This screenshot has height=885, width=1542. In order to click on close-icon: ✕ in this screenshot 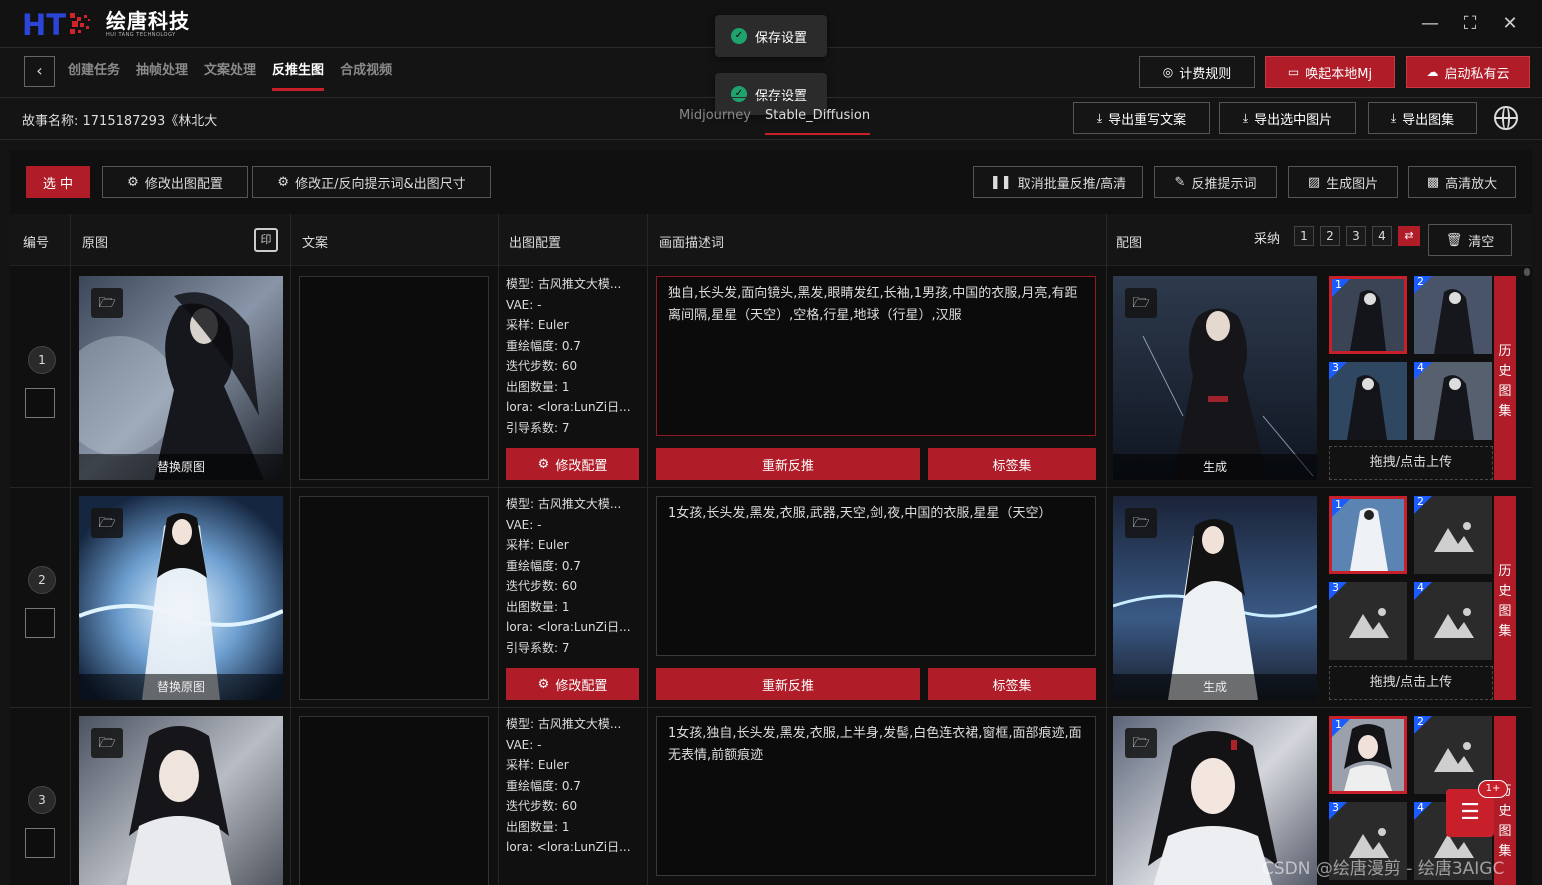, I will do `click(1510, 24)`.